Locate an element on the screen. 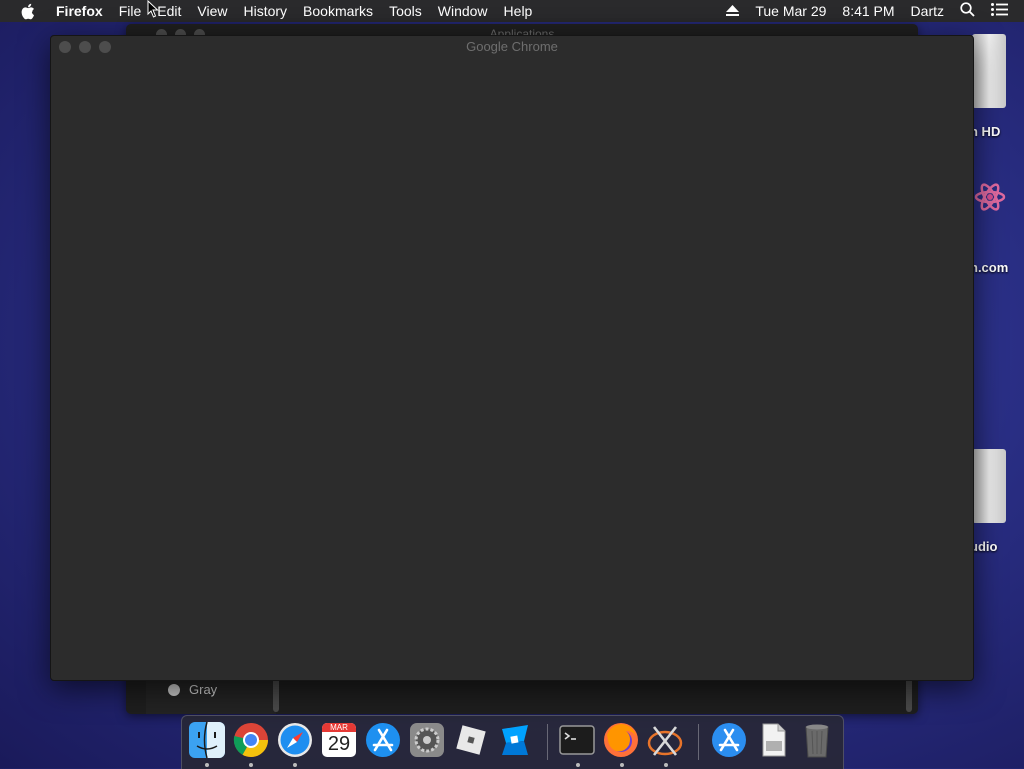 The image size is (1024, 769). hard-drive-icon is located at coordinates (989, 71).